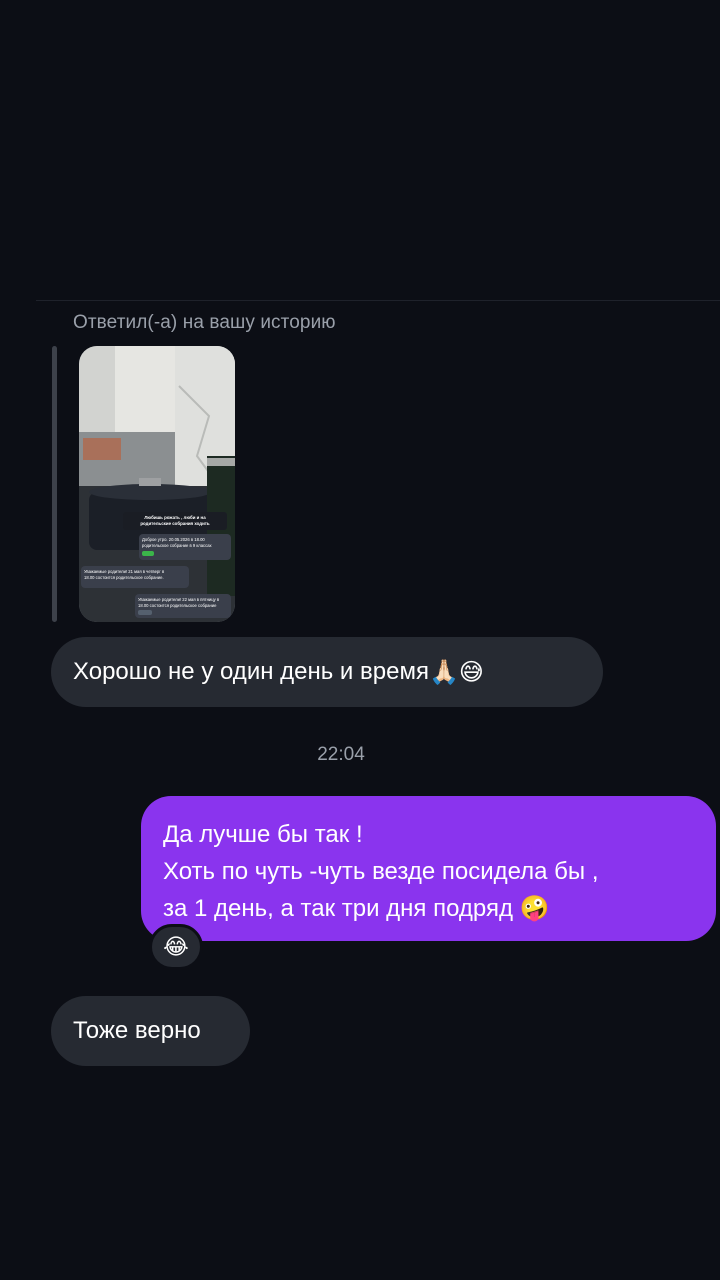 This screenshot has height=1280, width=720. What do you see at coordinates (137, 1030) in the screenshot?
I see `message-text: Тоже верно` at bounding box center [137, 1030].